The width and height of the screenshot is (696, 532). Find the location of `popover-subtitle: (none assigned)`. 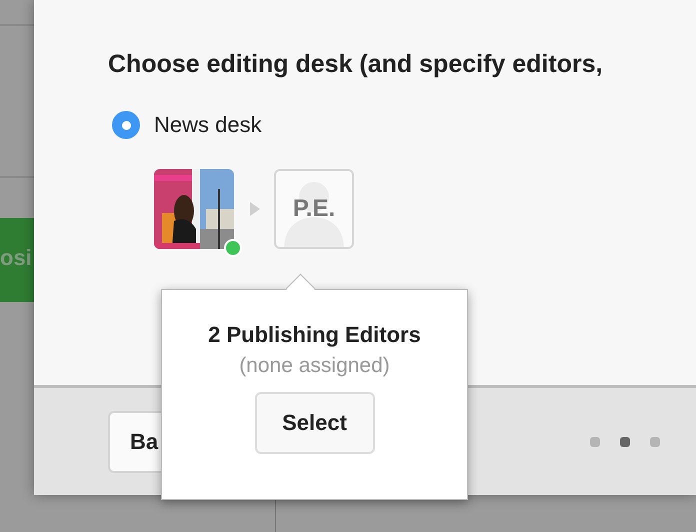

popover-subtitle: (none assigned) is located at coordinates (314, 366).